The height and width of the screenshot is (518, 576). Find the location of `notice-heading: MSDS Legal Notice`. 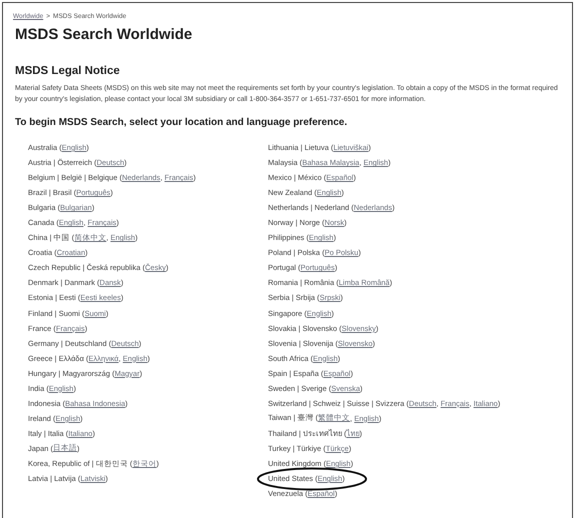

notice-heading: MSDS Legal Notice is located at coordinates (68, 71).